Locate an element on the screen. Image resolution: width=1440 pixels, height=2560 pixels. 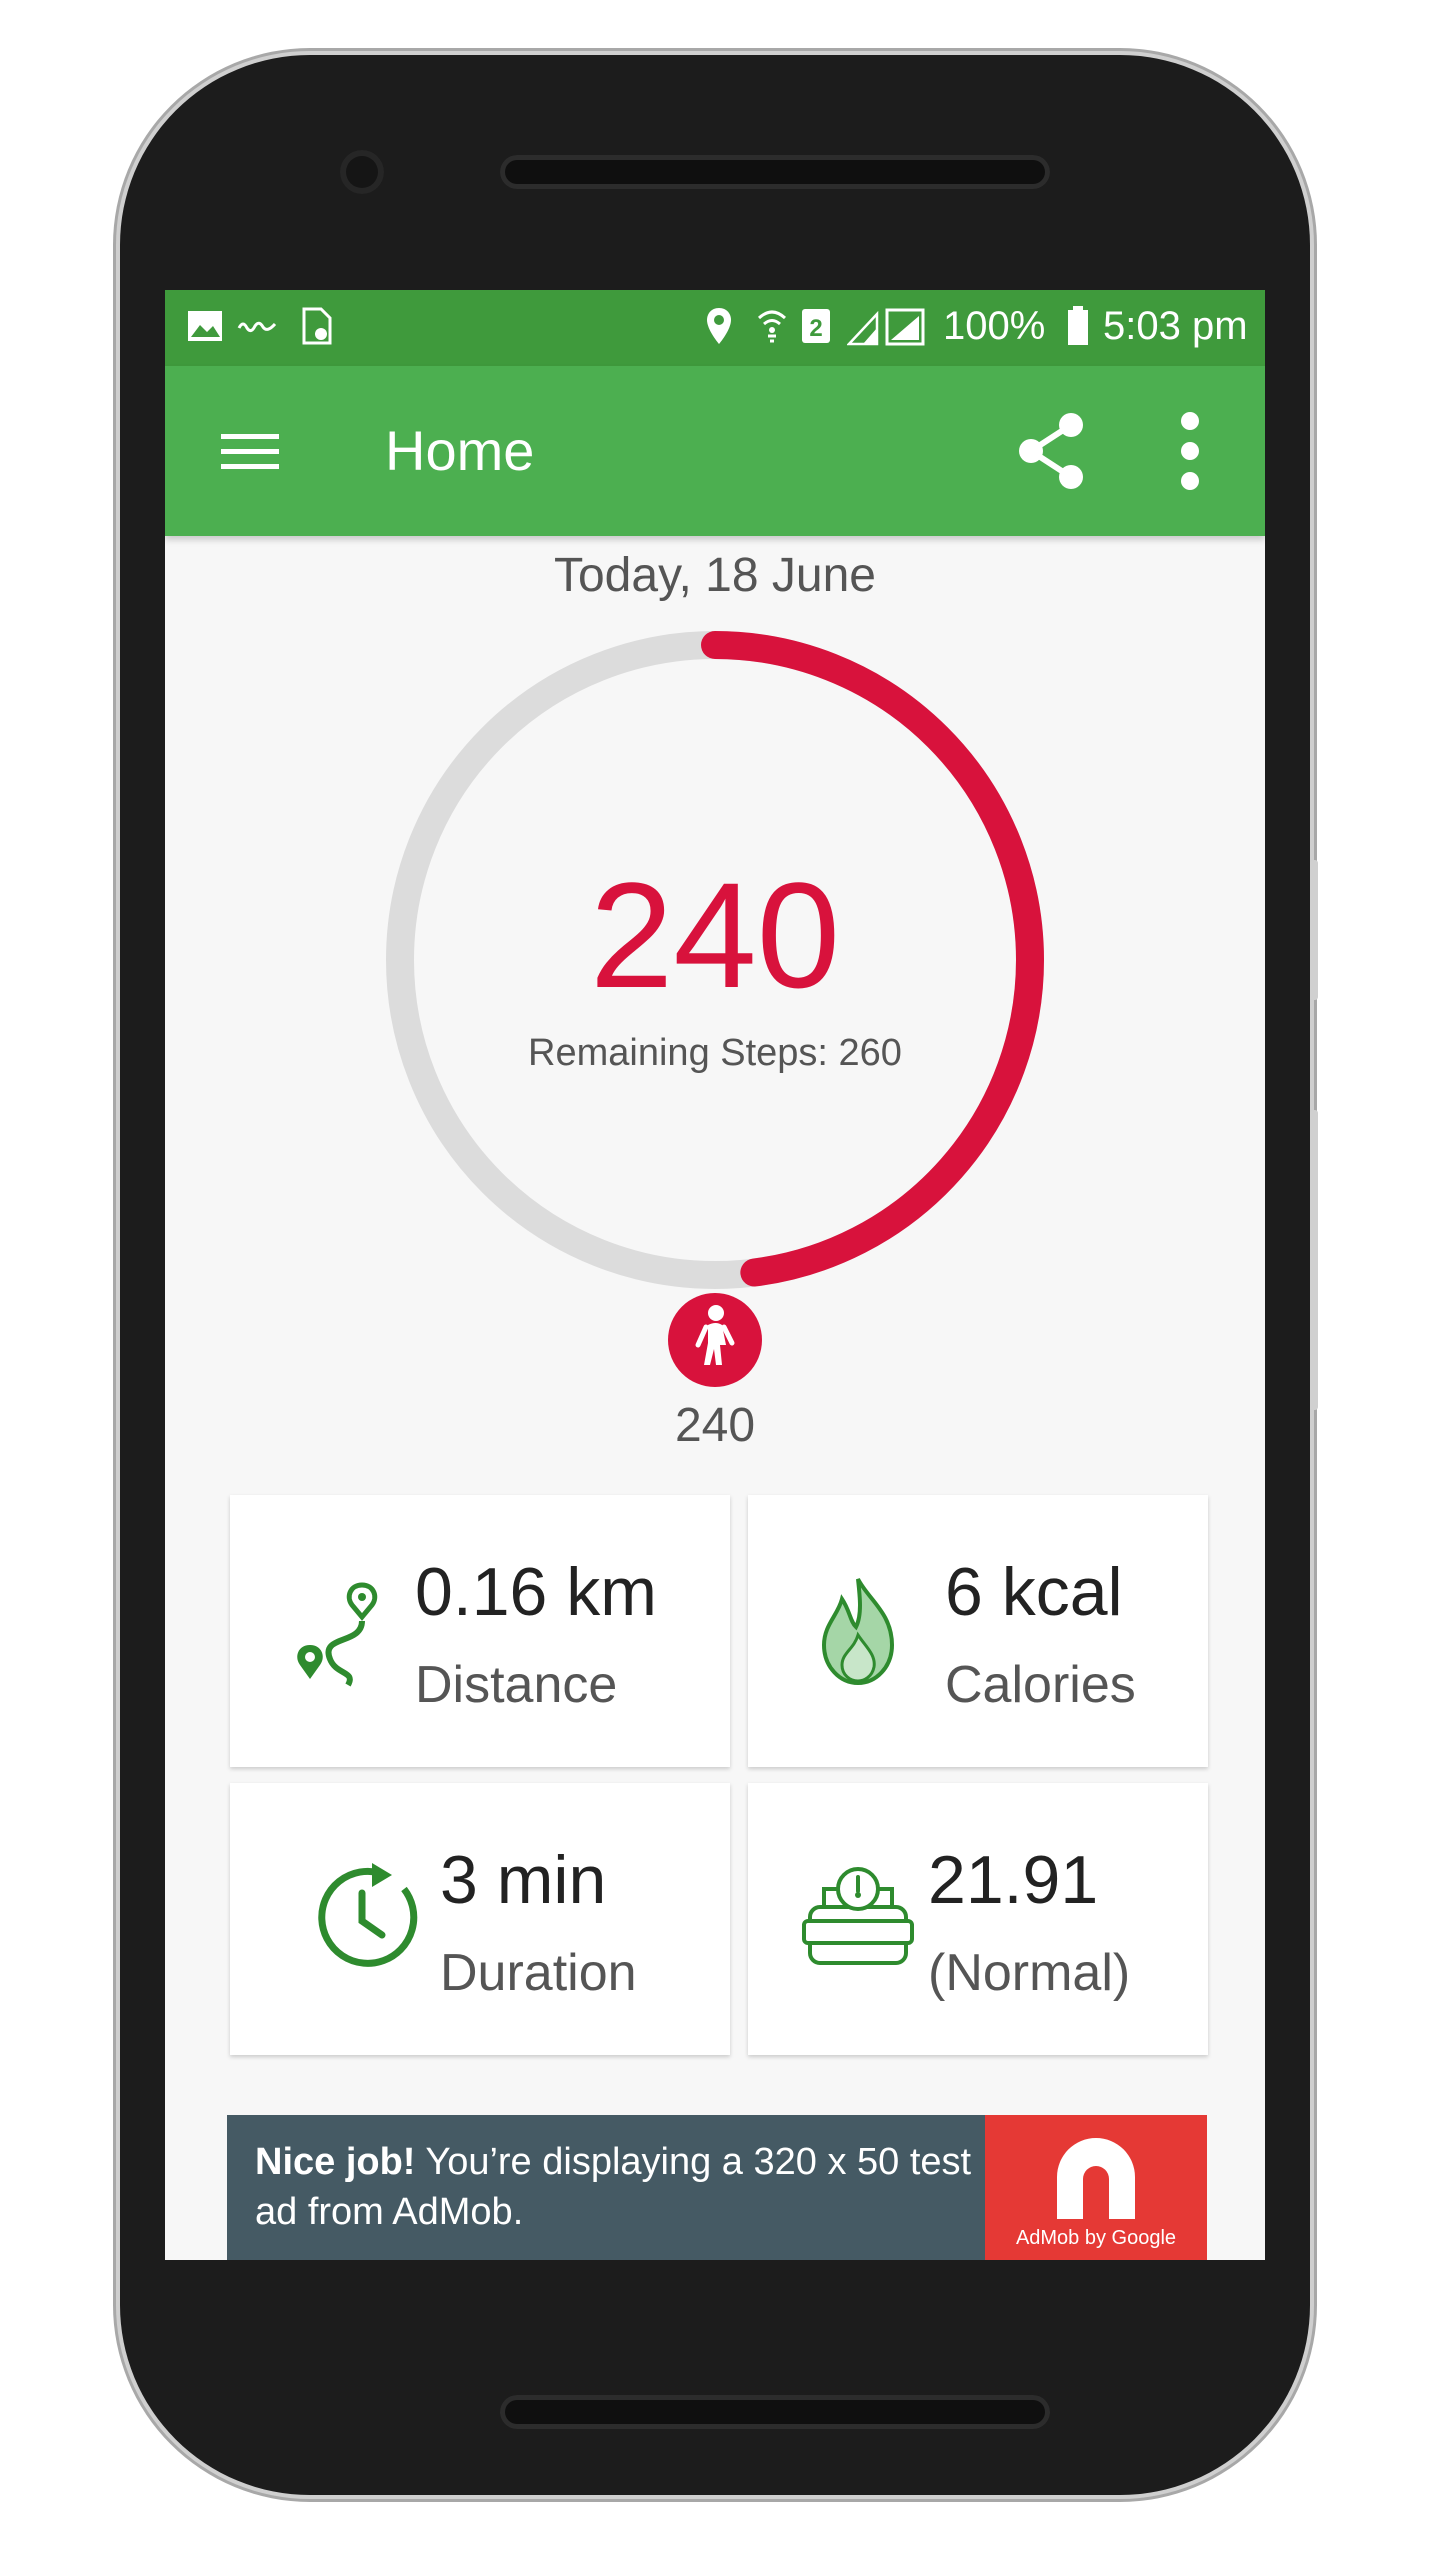
calories-label: Calories is located at coordinates (1040, 1685).